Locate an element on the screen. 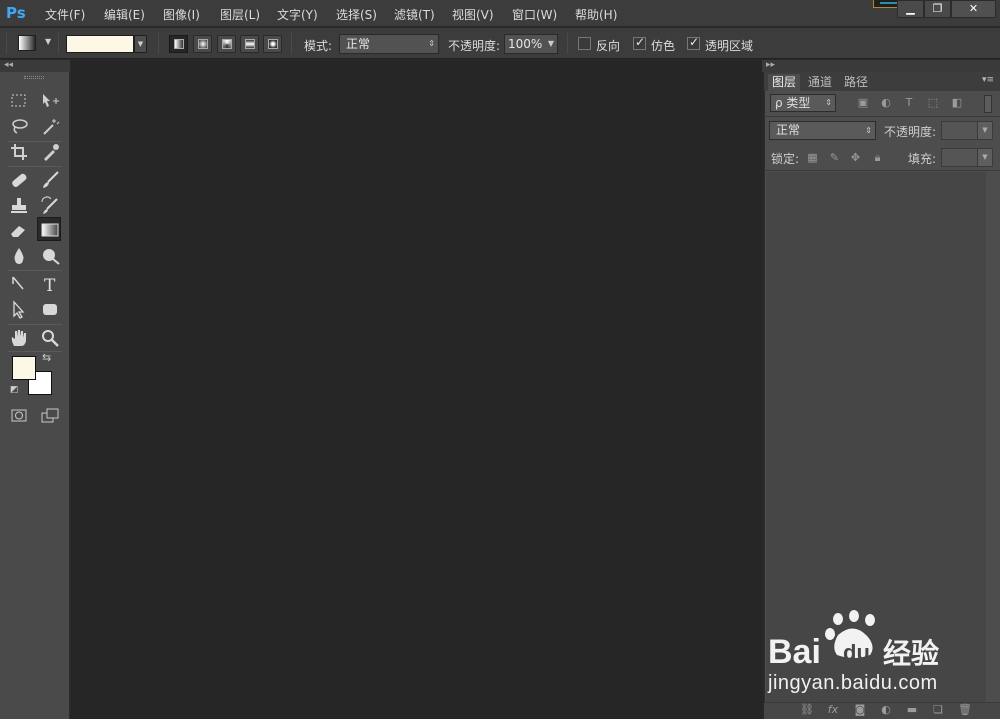 The width and height of the screenshot is (1000, 719). tab-layers: 图层 is located at coordinates (784, 82).